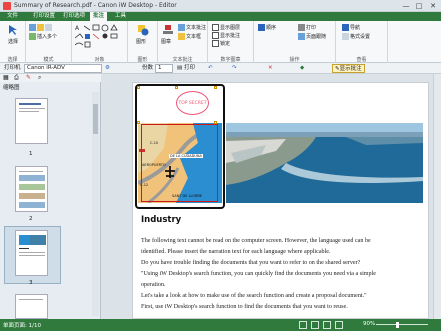 The height and width of the screenshot is (331, 441). Describe the element at coordinates (230, 60) in the screenshot. I see `ribbon-group-label: 数字图章` at that location.